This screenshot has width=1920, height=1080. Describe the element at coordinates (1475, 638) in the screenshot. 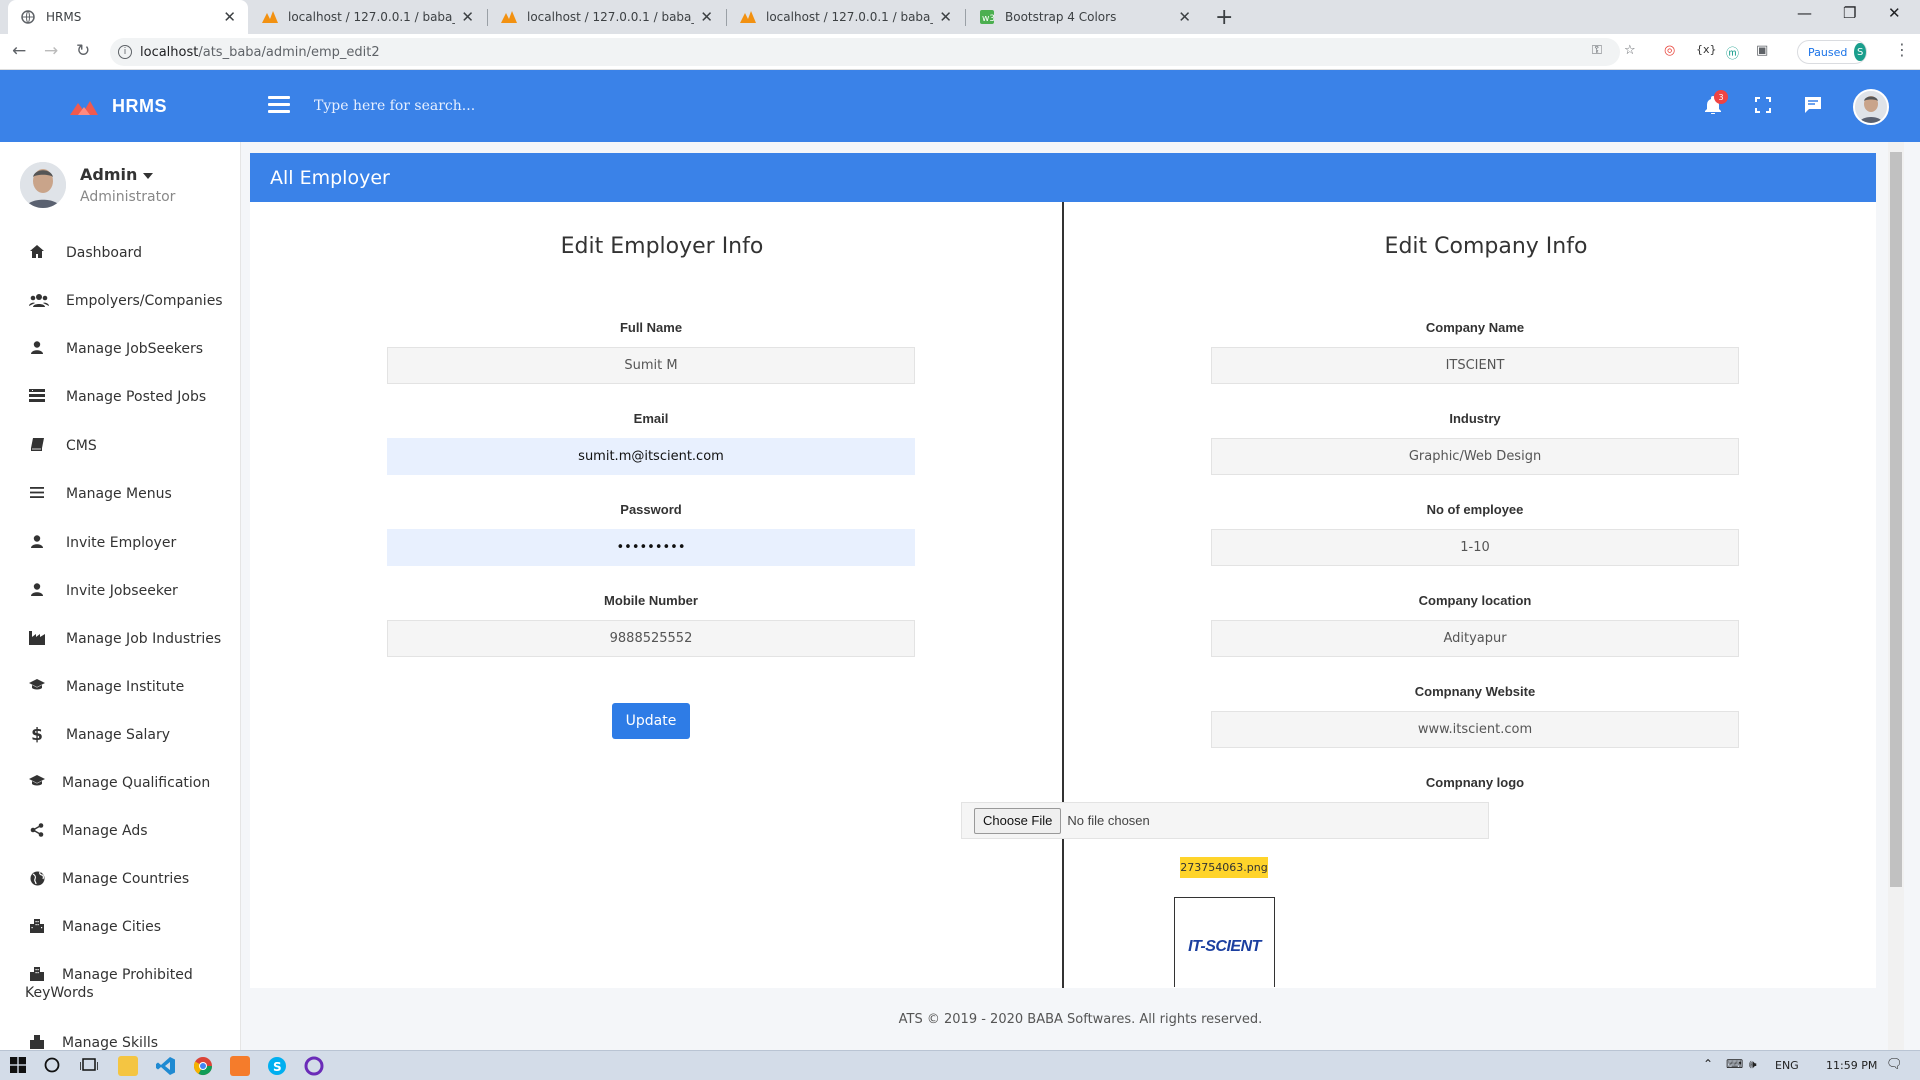

I see `company-location-field` at that location.